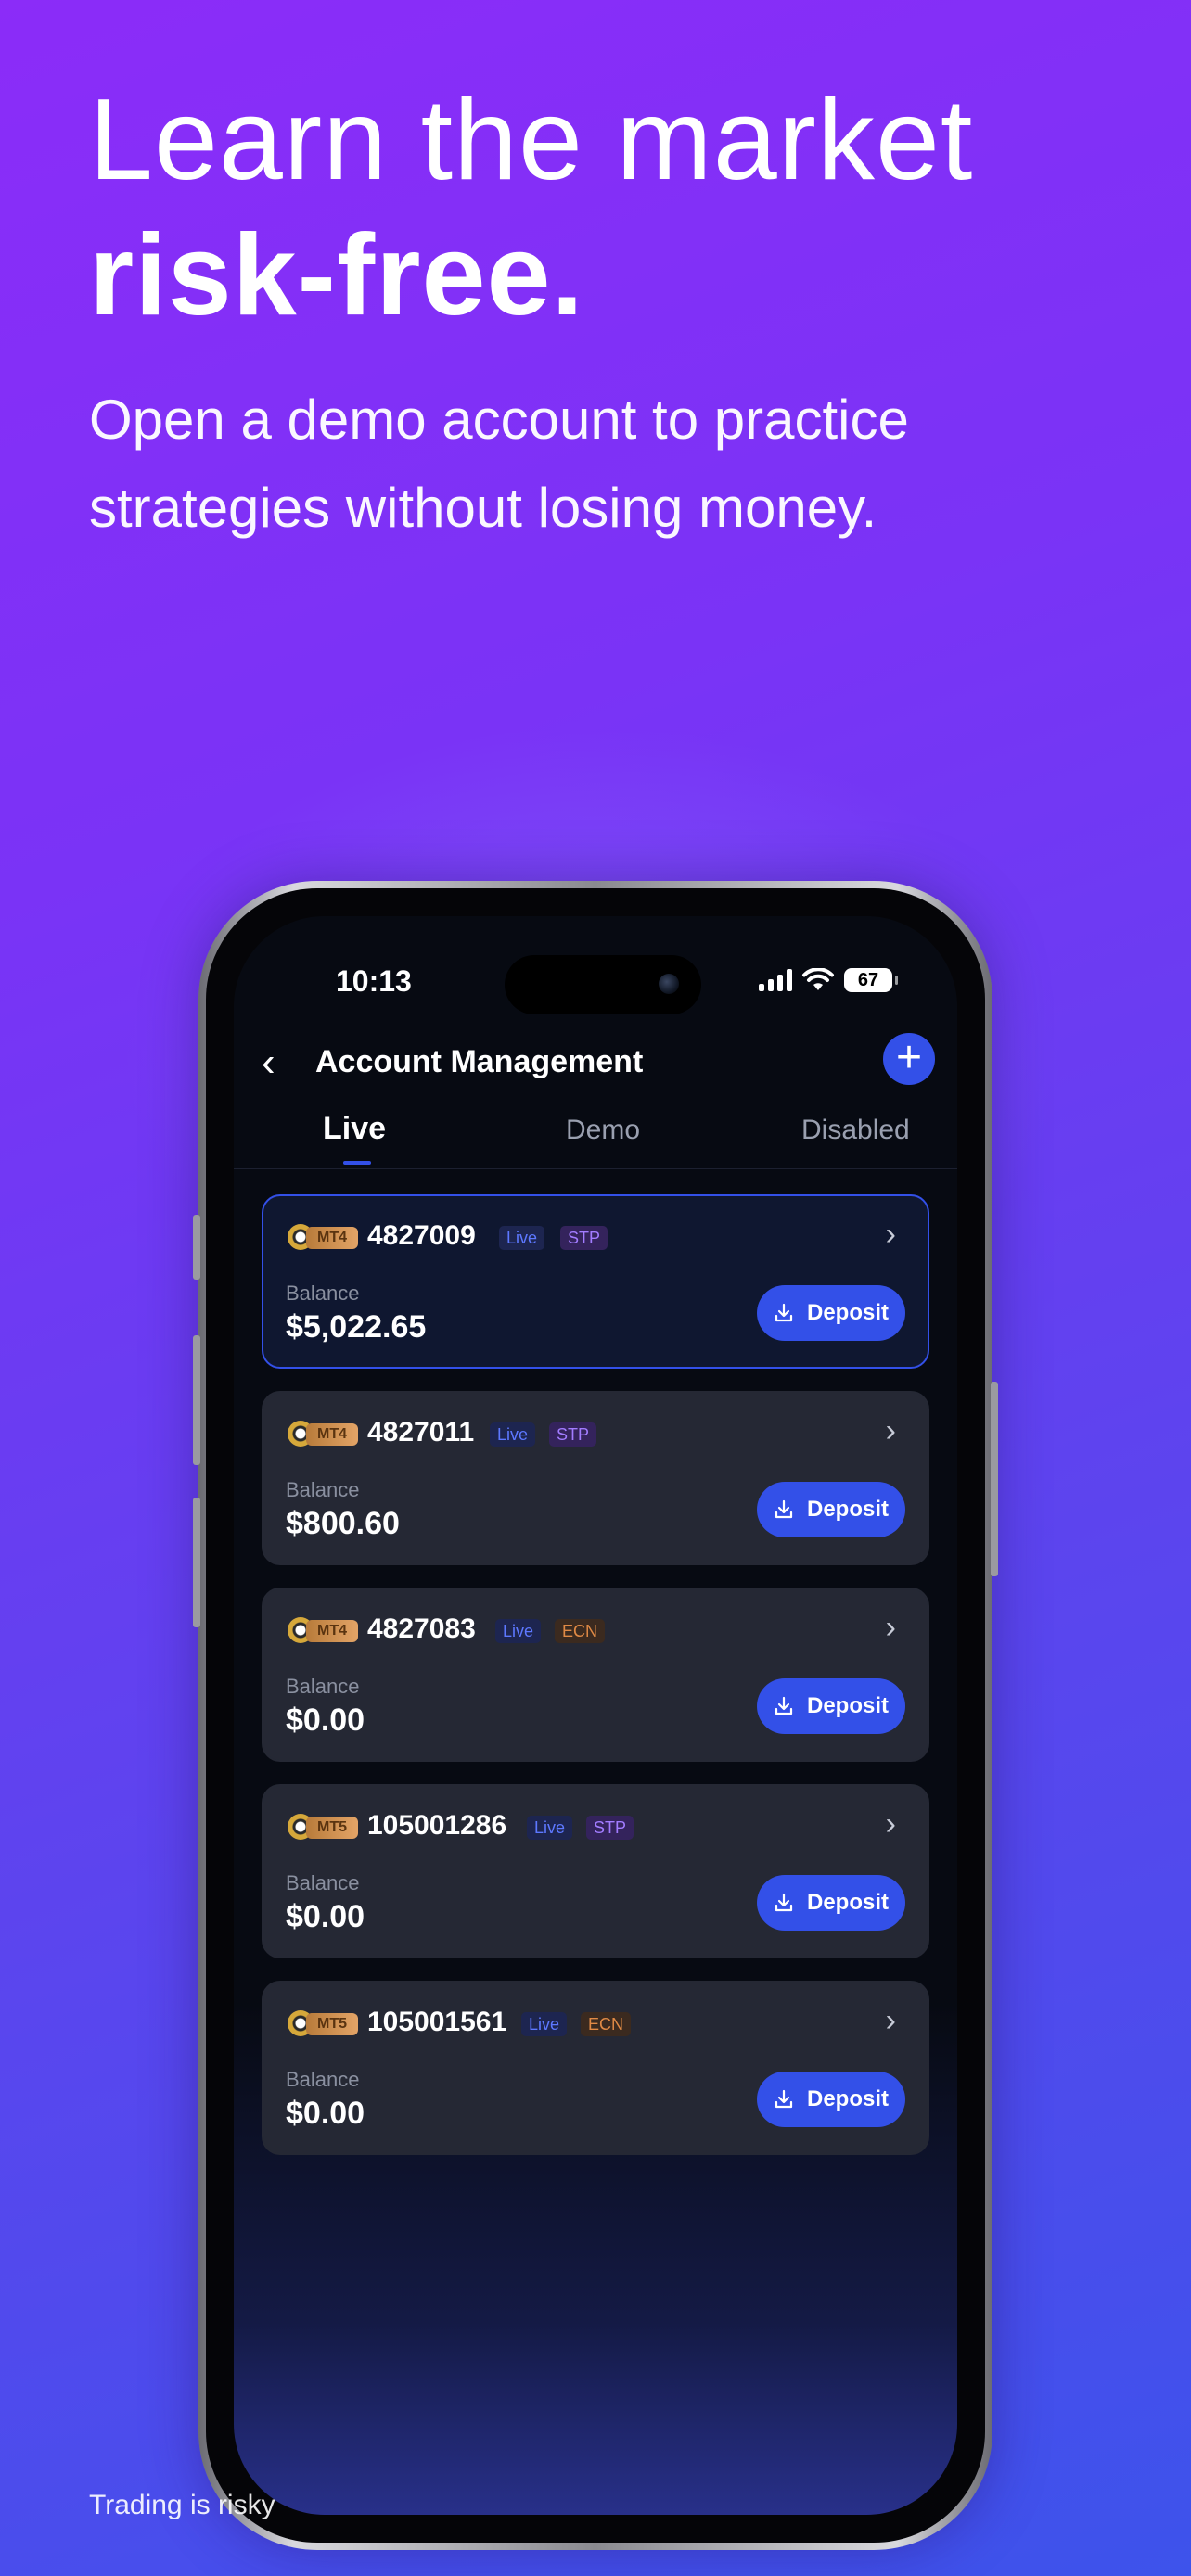 The width and height of the screenshot is (1191, 2576). Describe the element at coordinates (268, 1062) in the screenshot. I see `chevron-left-icon: ‹` at that location.